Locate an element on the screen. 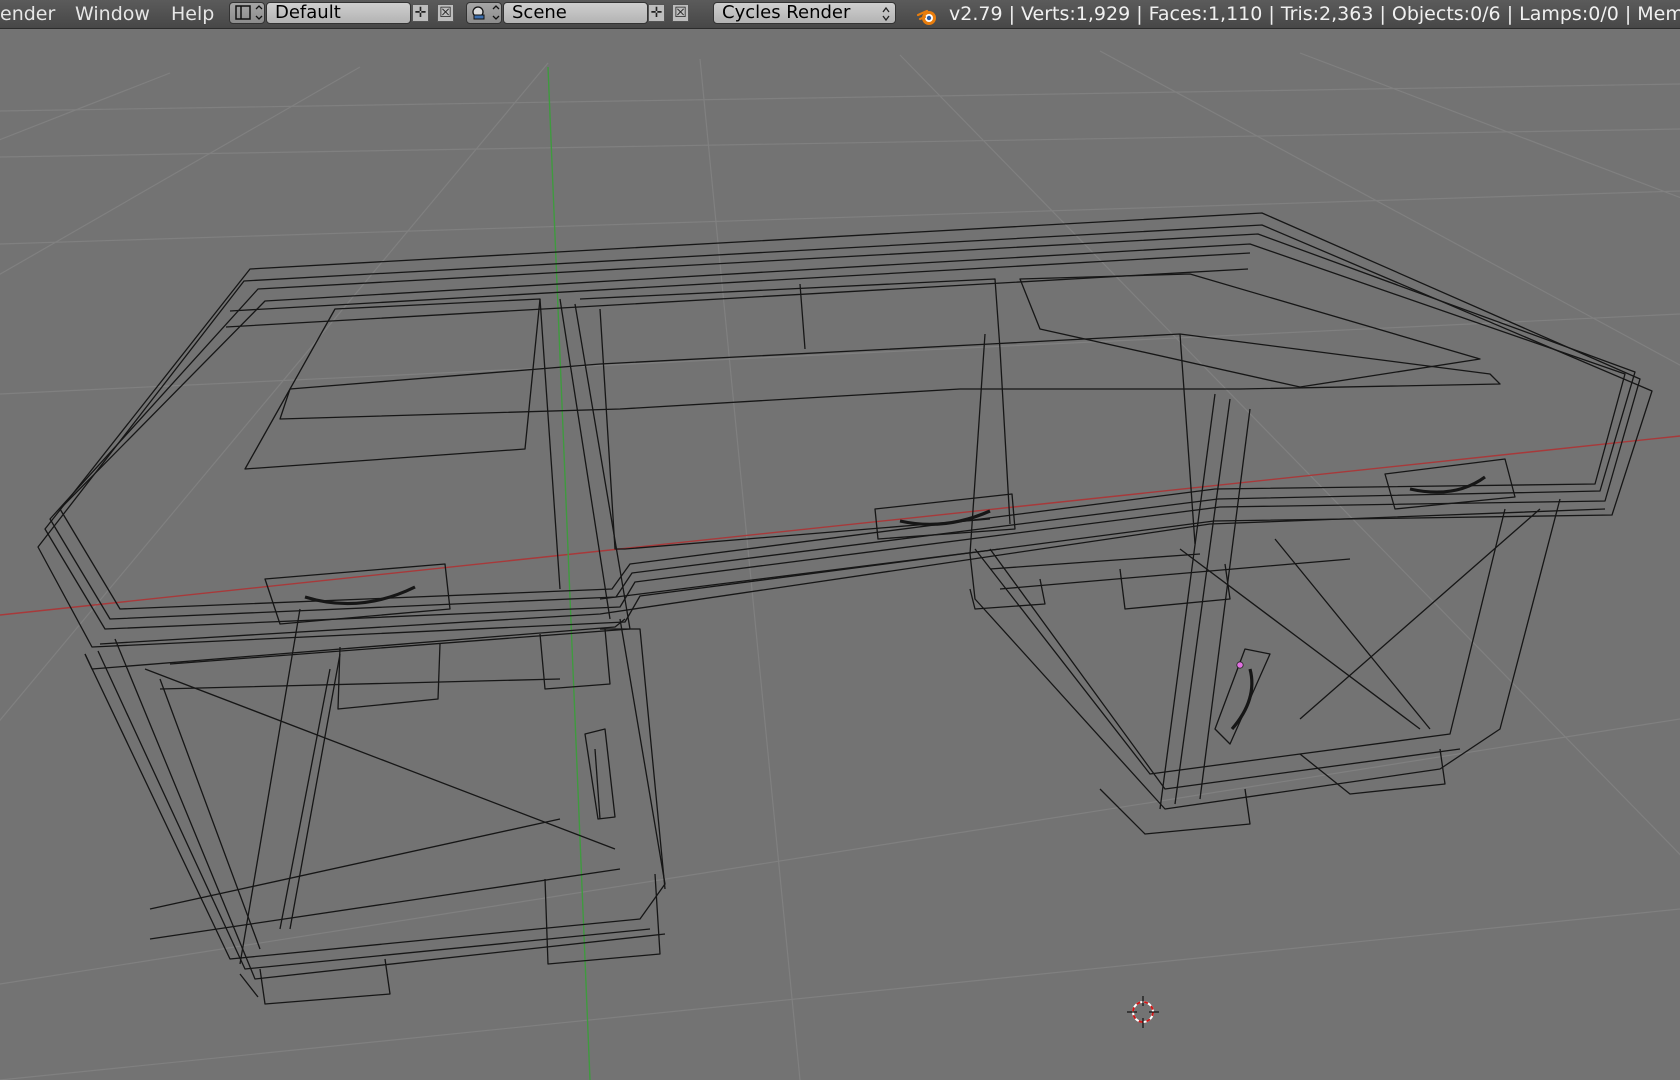 Image resolution: width=1680 pixels, height=1080 pixels. screen-layout-selector is located at coordinates (247, 13).